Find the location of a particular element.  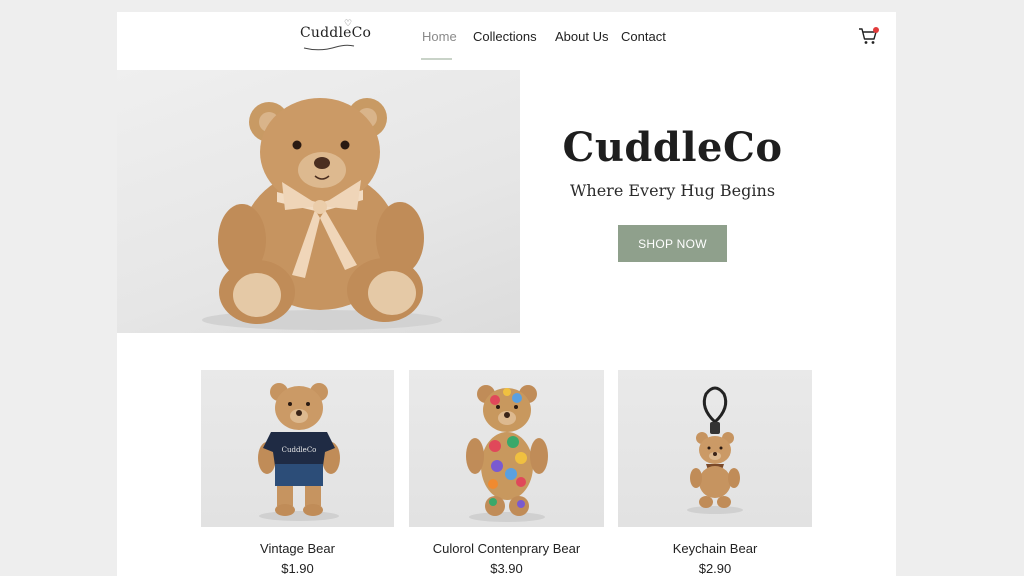

svg-text: CuddleCo is located at coordinates (299, 450).